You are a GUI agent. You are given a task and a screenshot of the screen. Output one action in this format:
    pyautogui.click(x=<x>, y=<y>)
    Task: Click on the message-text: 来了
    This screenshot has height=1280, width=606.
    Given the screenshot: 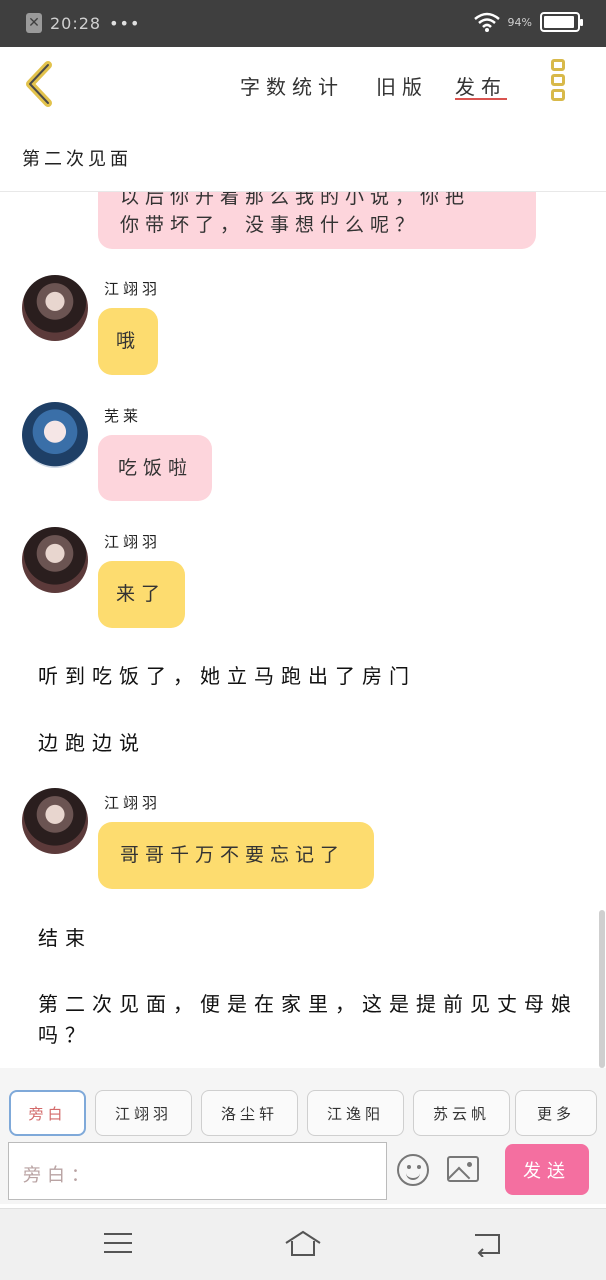 What is the action you would take?
    pyautogui.click(x=141, y=594)
    